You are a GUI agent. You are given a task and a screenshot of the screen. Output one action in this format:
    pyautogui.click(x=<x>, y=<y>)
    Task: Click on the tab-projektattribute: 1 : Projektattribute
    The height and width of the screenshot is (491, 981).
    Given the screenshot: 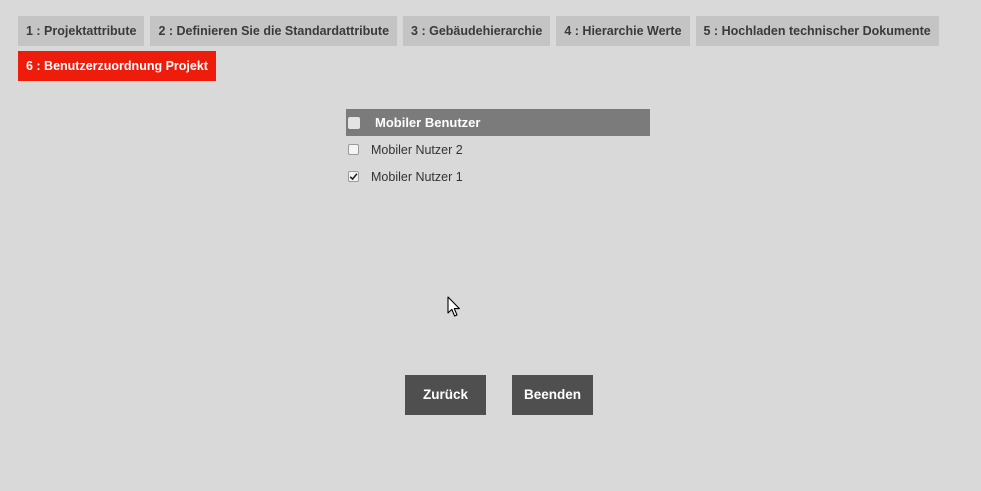 What is the action you would take?
    pyautogui.click(x=81, y=31)
    